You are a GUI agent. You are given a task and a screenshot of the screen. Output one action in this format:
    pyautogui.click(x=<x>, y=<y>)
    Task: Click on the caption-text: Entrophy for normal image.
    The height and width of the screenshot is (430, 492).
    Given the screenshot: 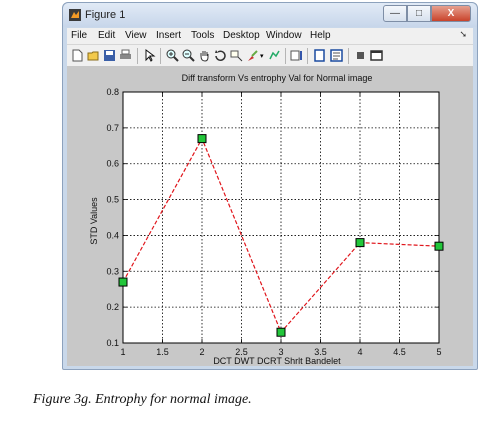 What is the action you would take?
    pyautogui.click(x=171, y=399)
    